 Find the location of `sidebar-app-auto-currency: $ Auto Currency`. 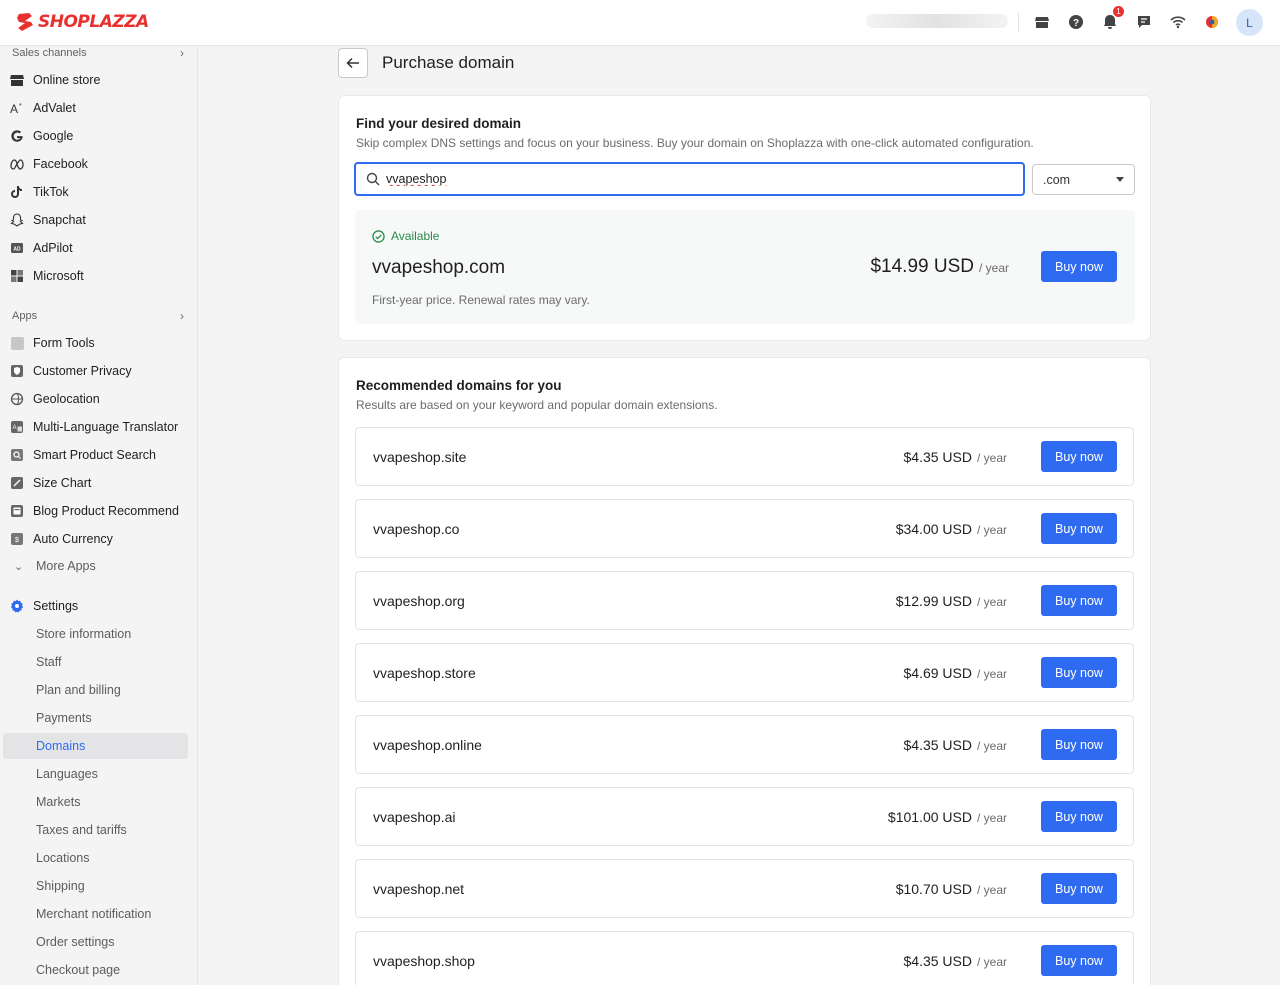

sidebar-app-auto-currency: $ Auto Currency is located at coordinates (95, 539).